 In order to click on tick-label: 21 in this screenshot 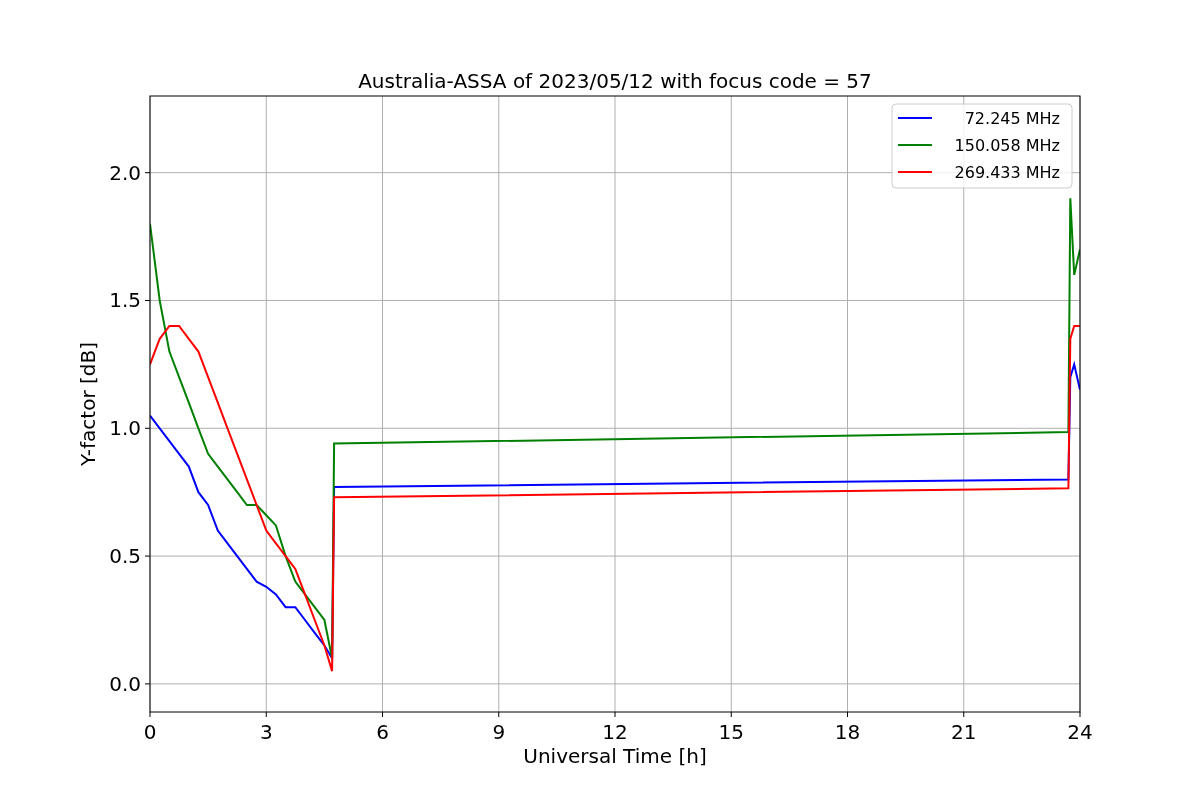, I will do `click(964, 732)`.